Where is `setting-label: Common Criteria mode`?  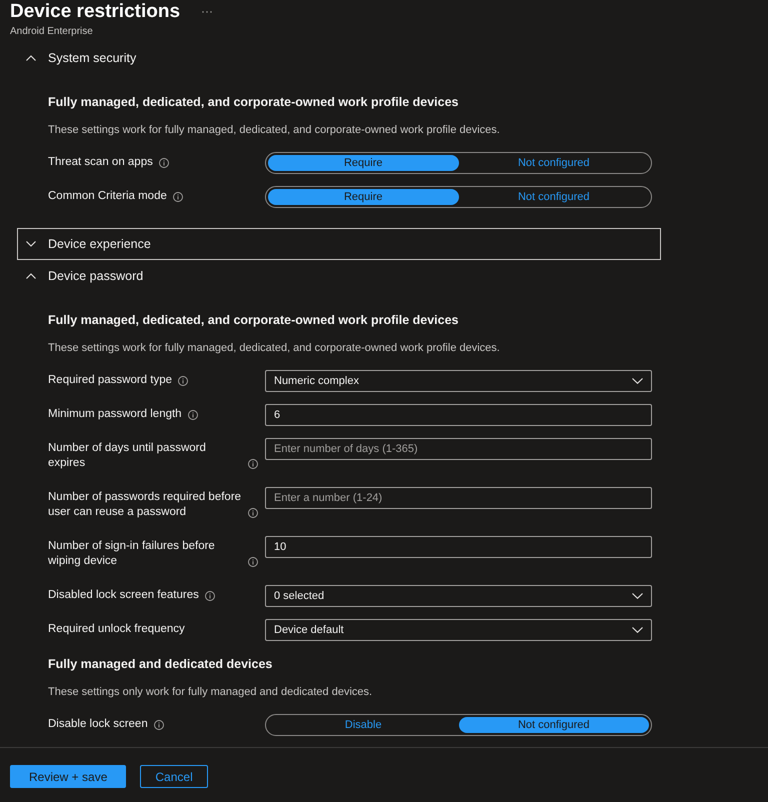 setting-label: Common Criteria mode is located at coordinates (107, 196).